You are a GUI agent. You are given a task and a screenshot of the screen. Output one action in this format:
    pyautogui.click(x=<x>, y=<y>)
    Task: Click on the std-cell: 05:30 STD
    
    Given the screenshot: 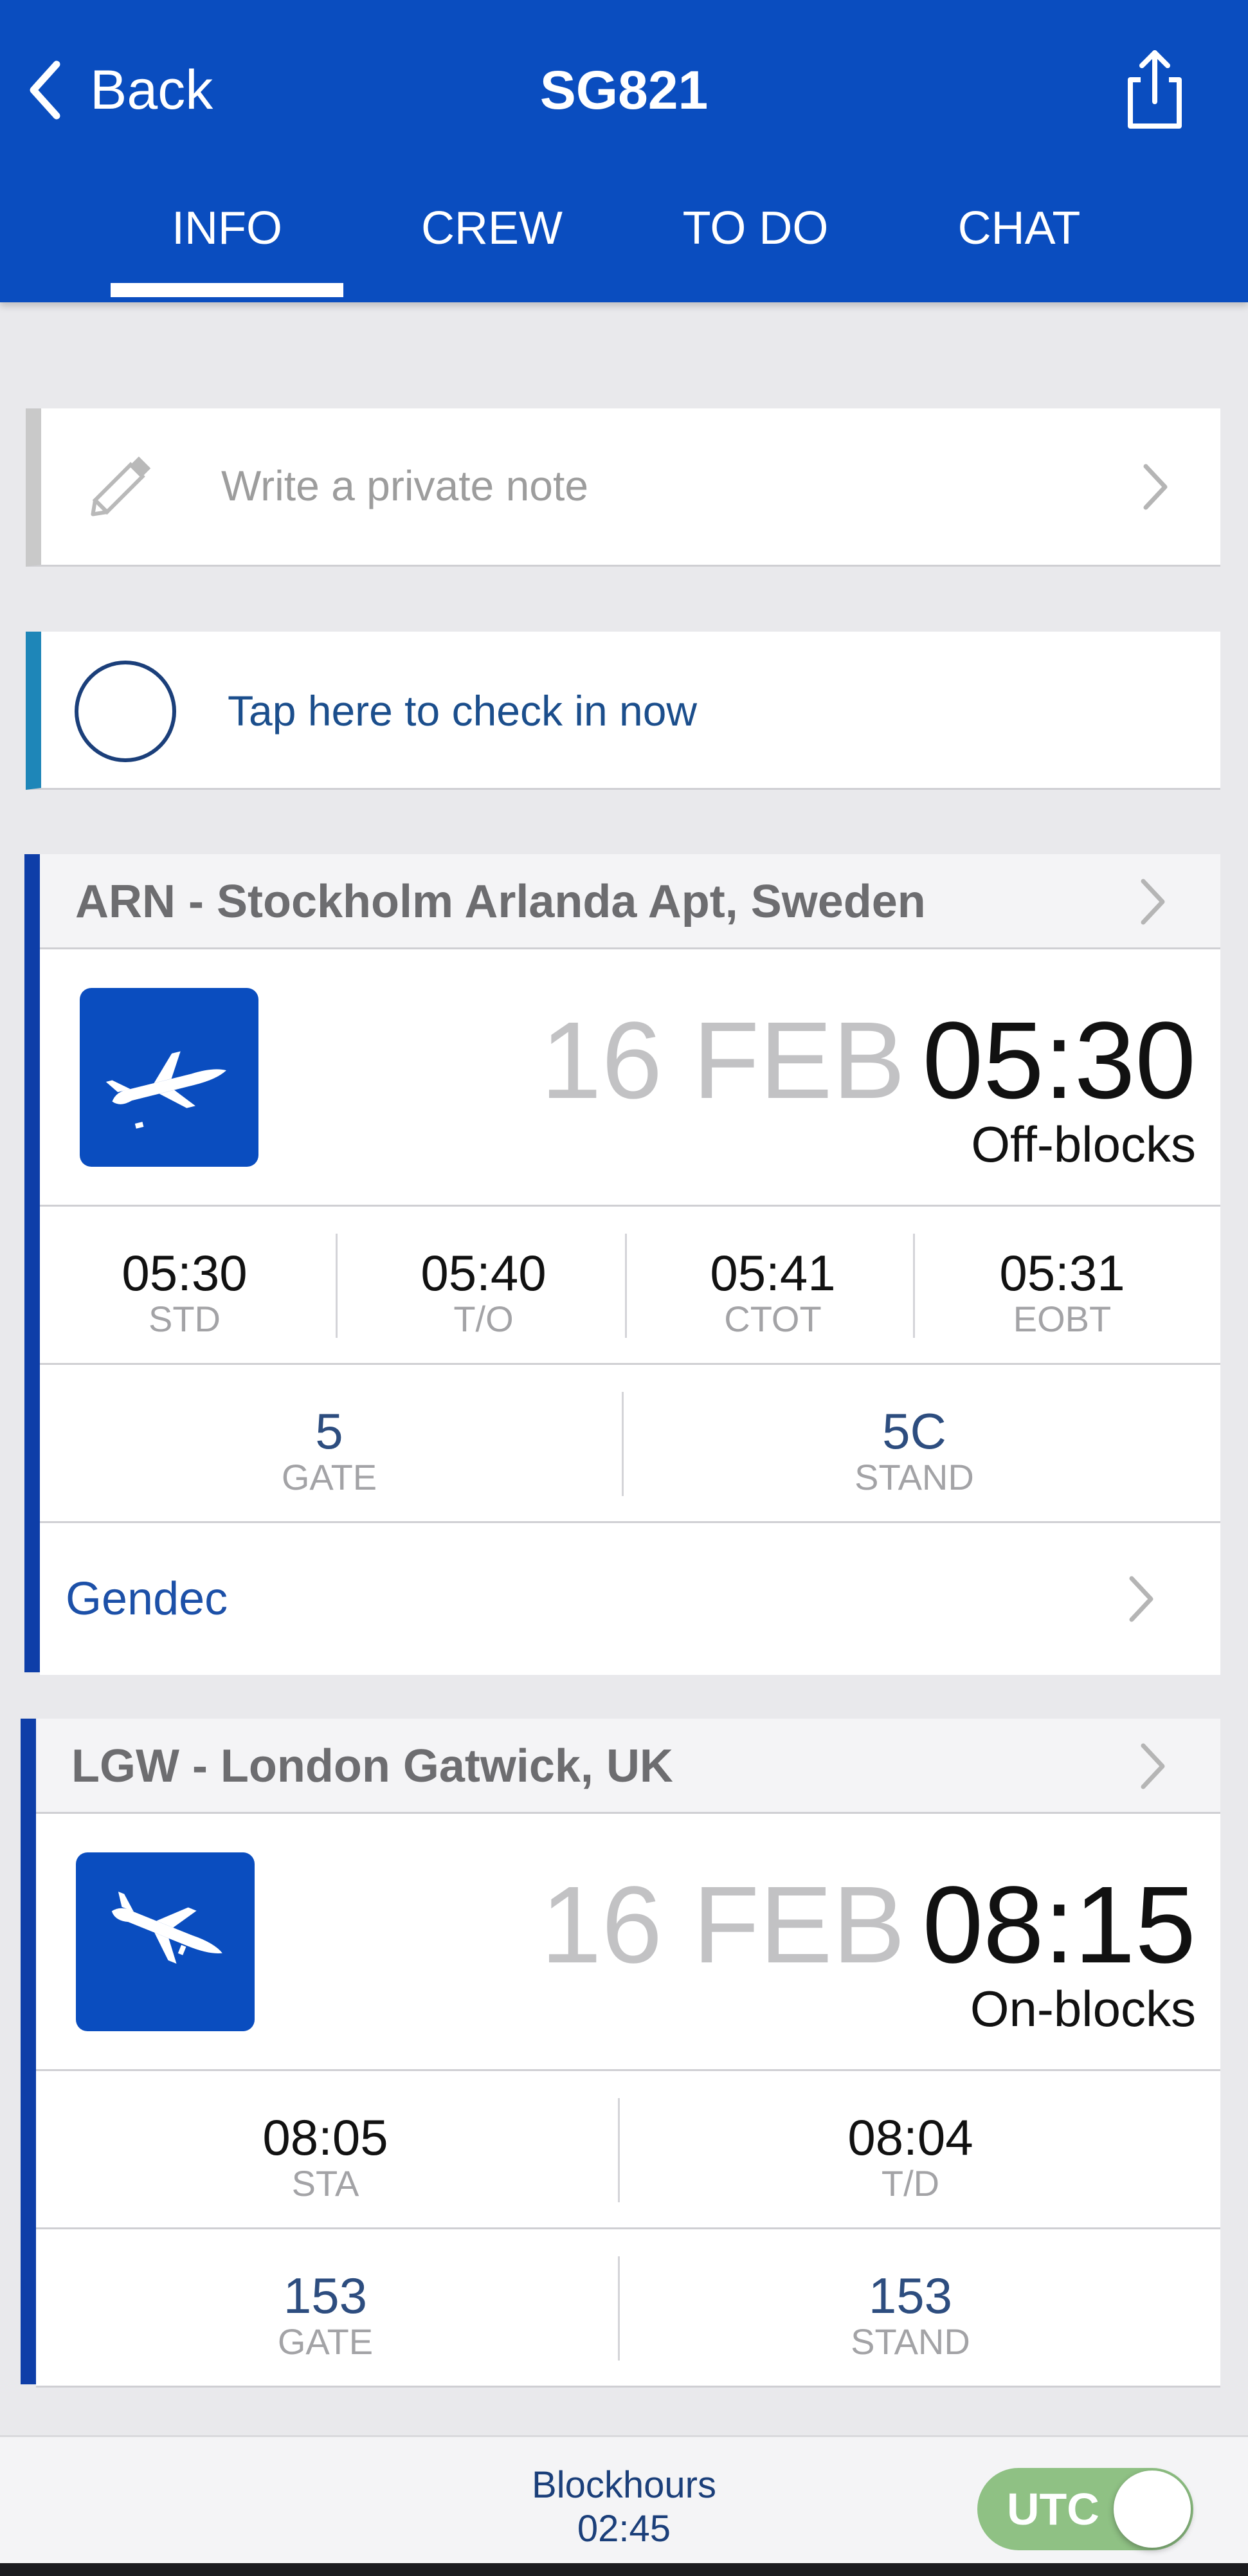 What is the action you would take?
    pyautogui.click(x=184, y=1285)
    